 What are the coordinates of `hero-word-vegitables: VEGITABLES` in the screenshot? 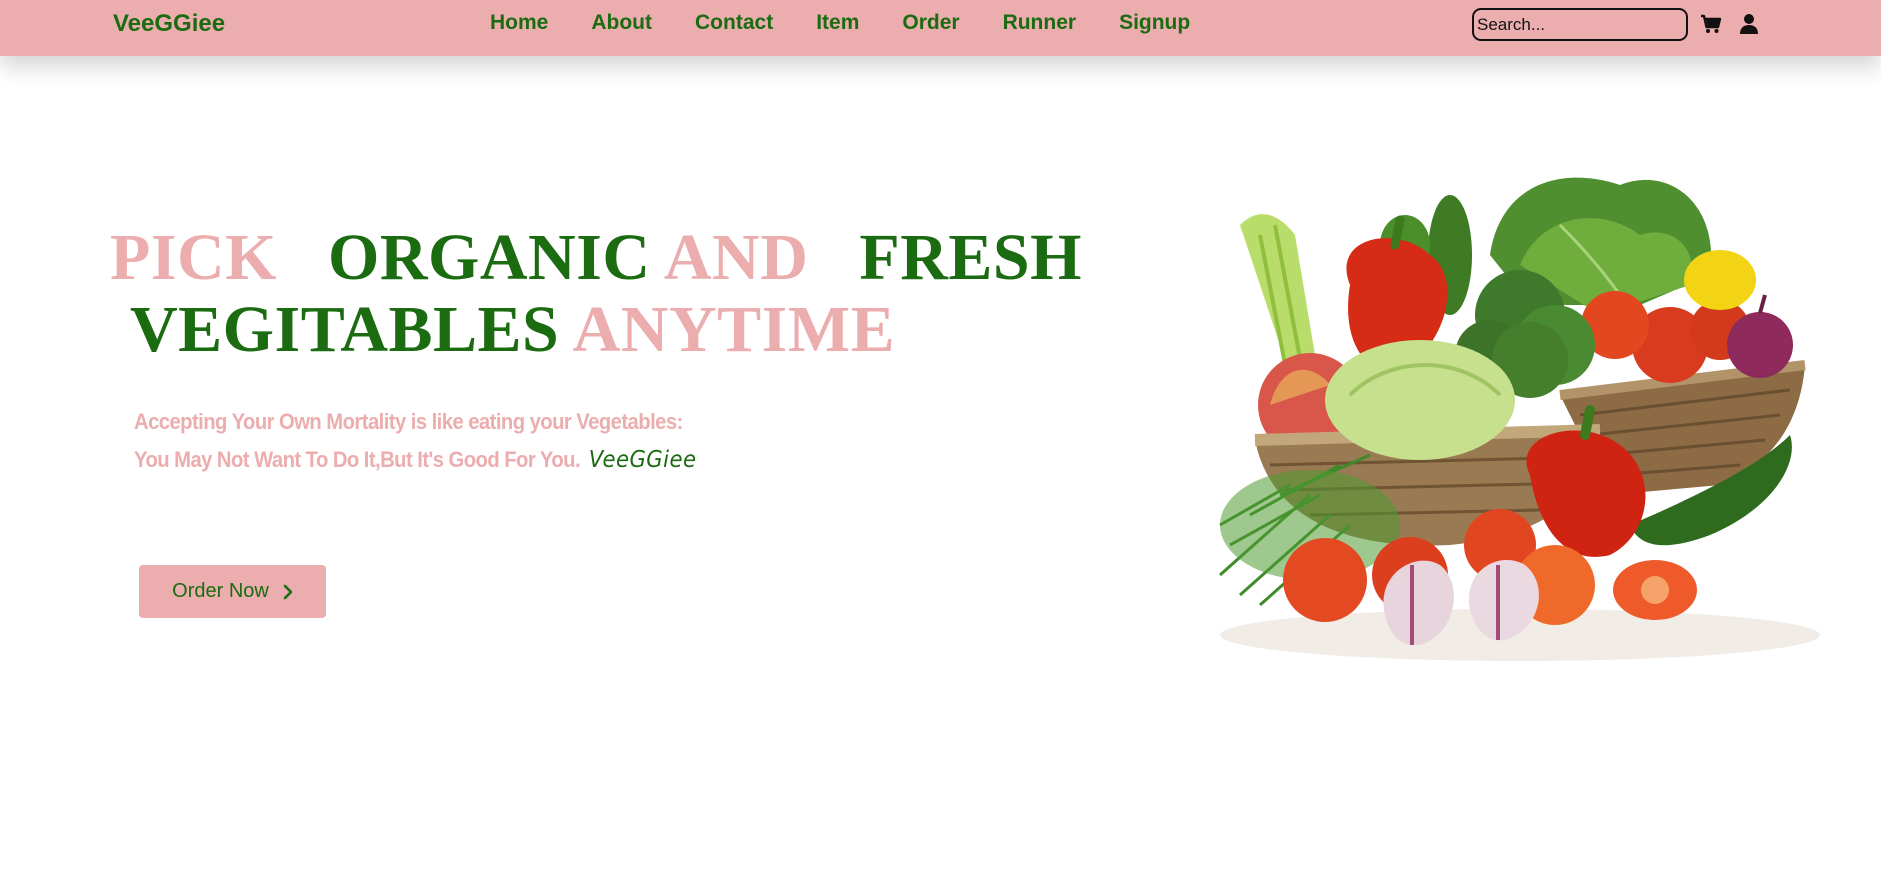 It's located at (345, 329).